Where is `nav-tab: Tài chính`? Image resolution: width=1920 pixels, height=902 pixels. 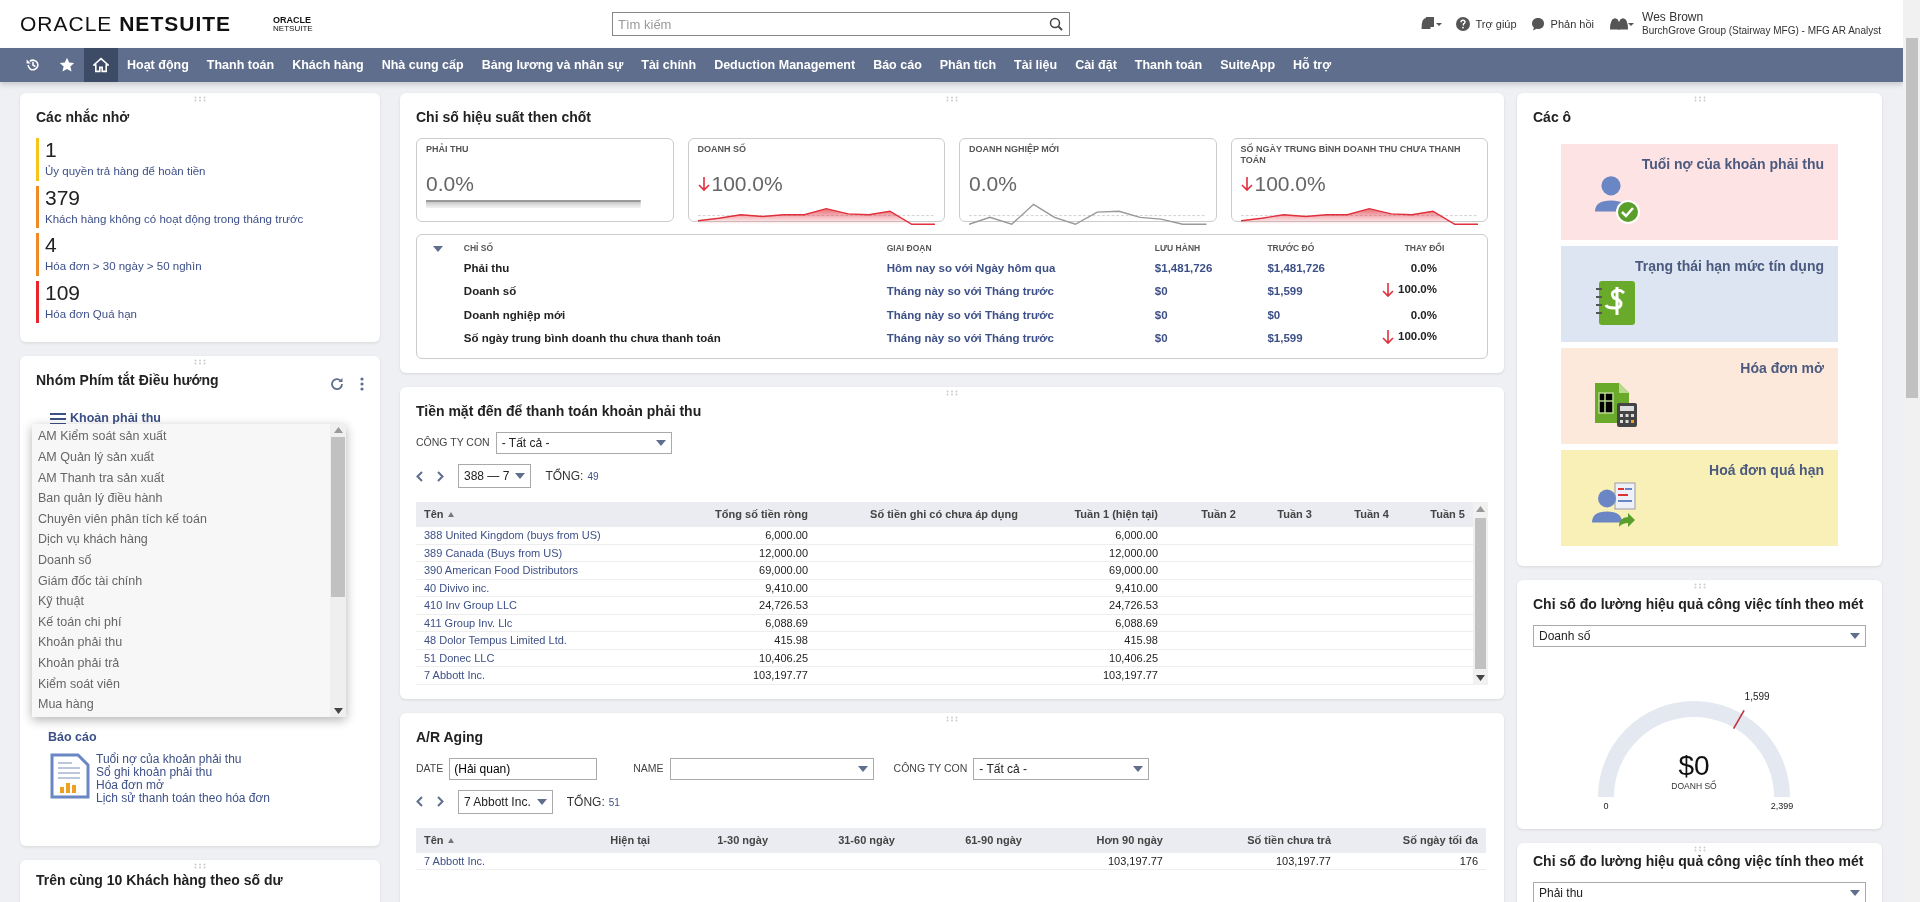 nav-tab: Tài chính is located at coordinates (669, 65).